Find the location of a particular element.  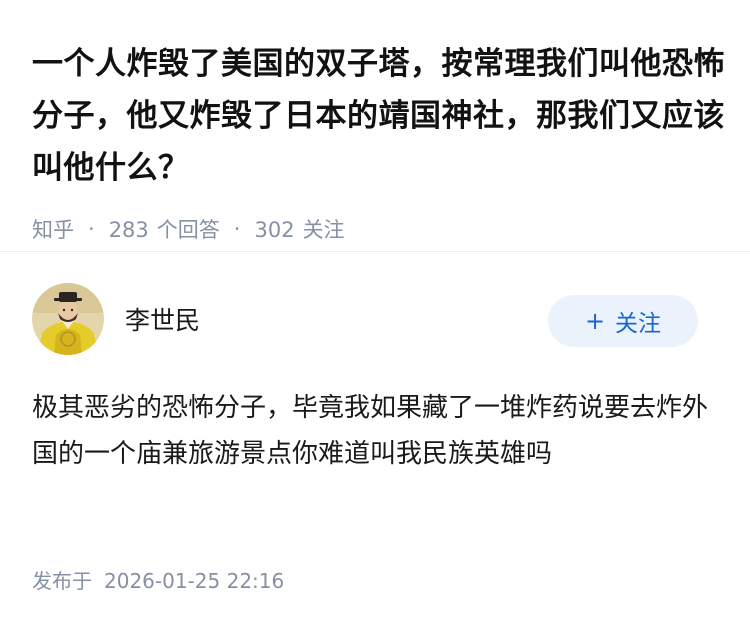

follow-count-label: 关注 is located at coordinates (323, 230).